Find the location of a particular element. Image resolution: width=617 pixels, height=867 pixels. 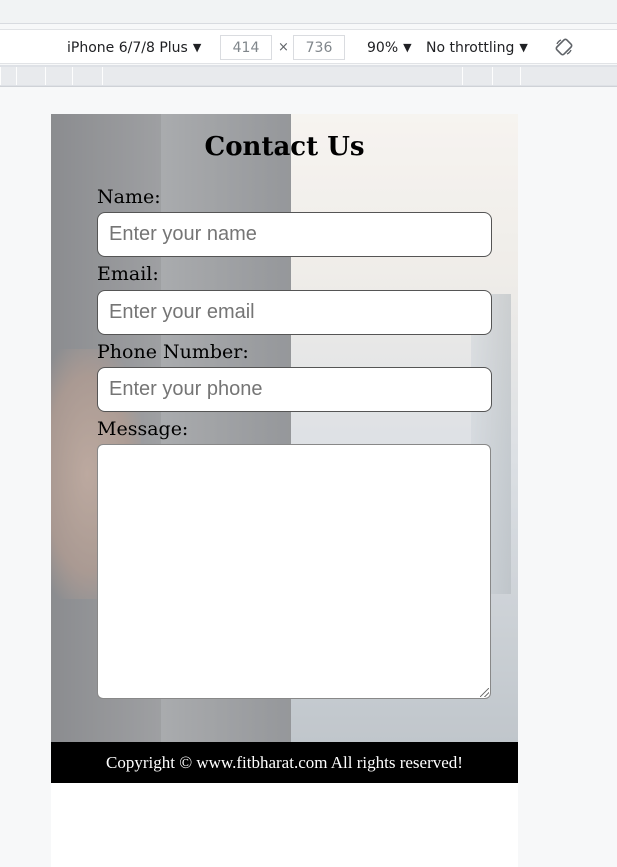

name-input is located at coordinates (294, 234).